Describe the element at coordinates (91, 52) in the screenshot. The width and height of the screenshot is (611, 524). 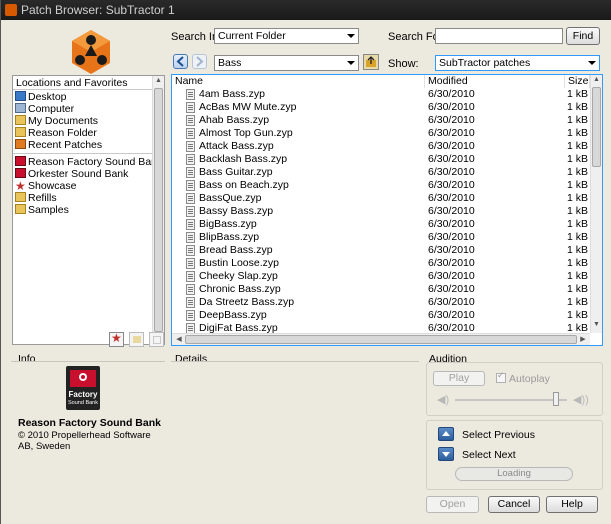
I see `reason-logo-icon` at that location.